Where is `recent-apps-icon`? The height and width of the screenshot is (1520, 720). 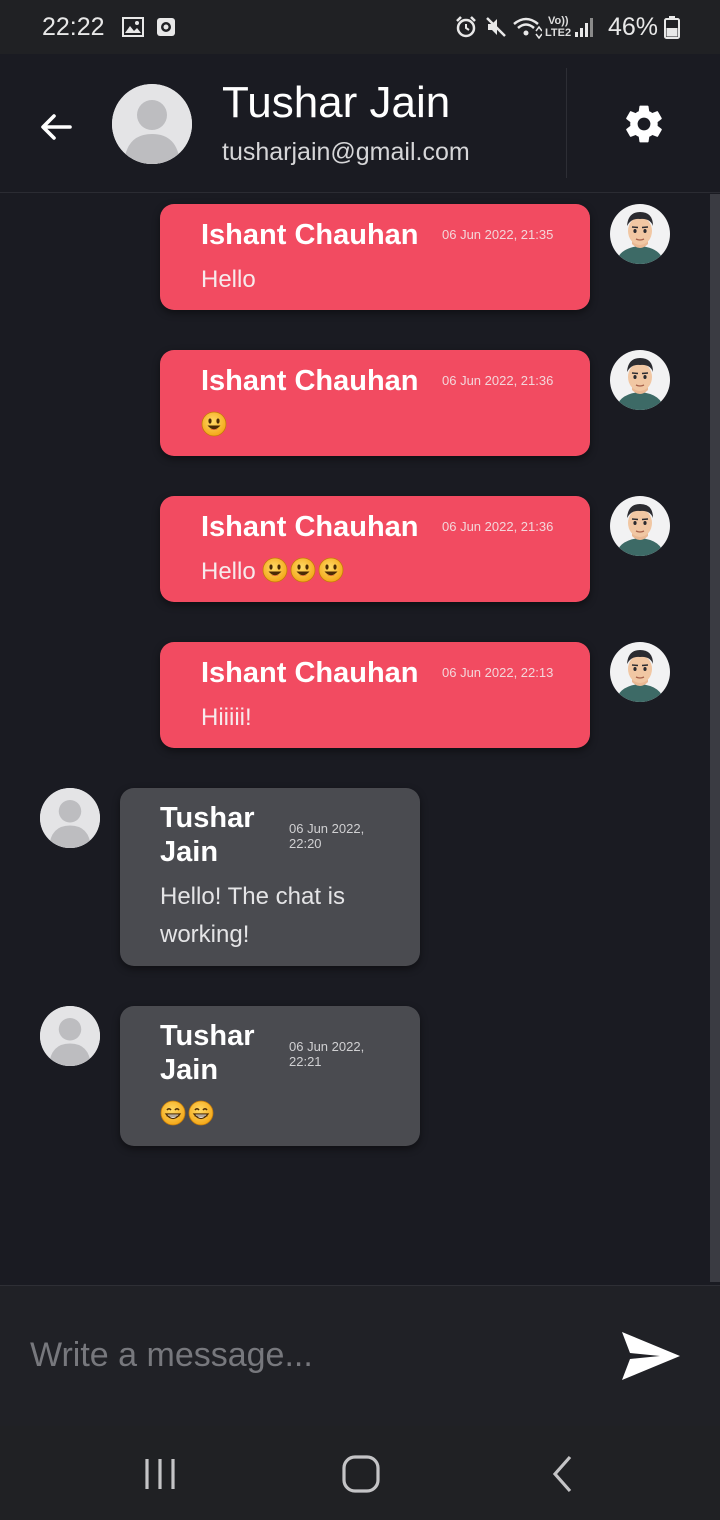
recent-apps-icon is located at coordinates (160, 1474).